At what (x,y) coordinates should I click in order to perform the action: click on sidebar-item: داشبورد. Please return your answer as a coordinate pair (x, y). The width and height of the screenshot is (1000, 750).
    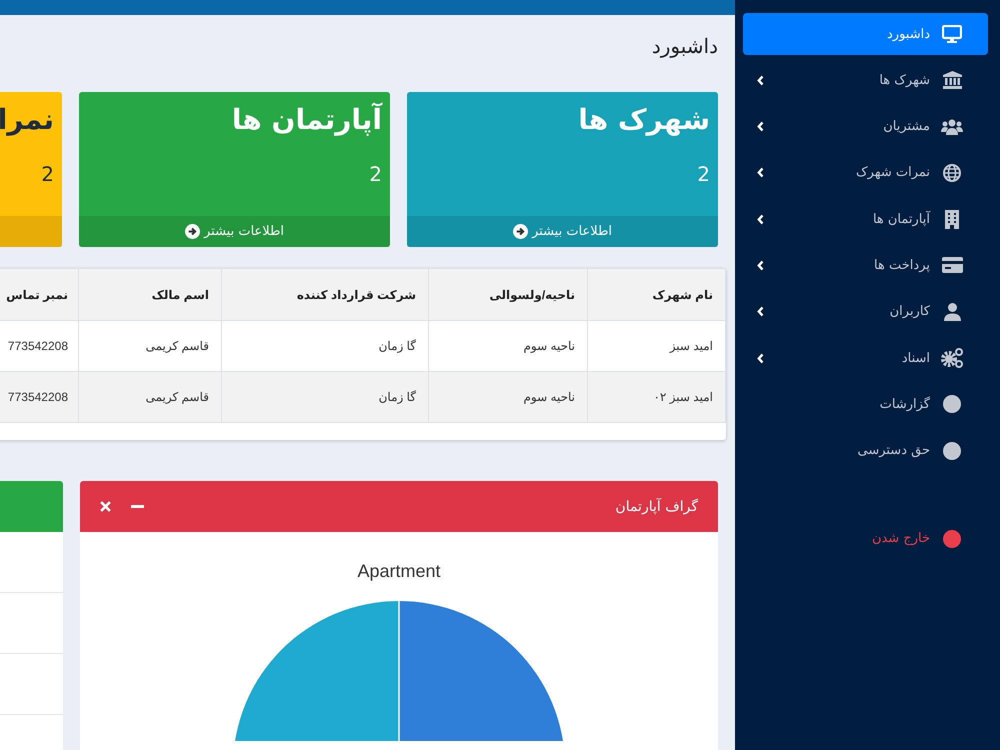
    Looking at the image, I should click on (865, 34).